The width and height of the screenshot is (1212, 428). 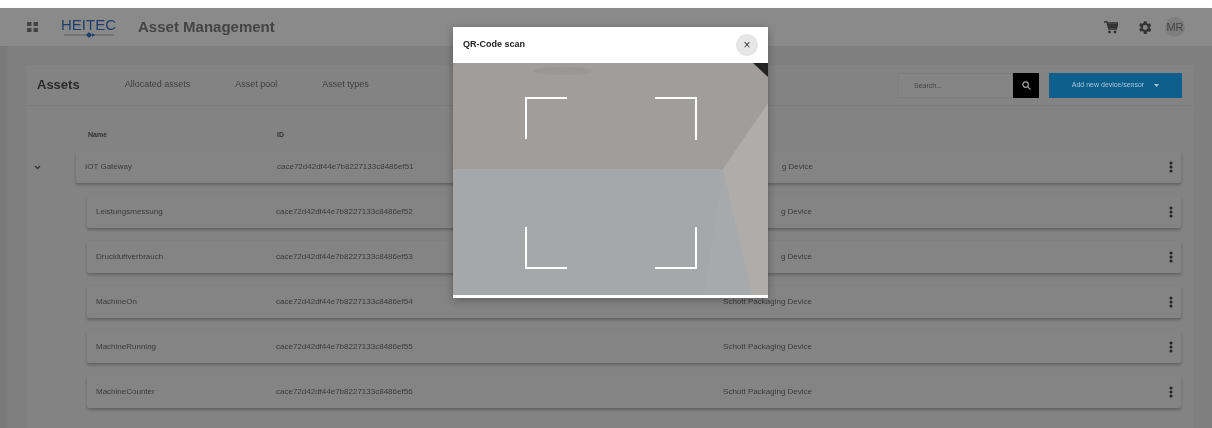 What do you see at coordinates (1175, 27) in the screenshot?
I see `user-avatar: MR` at bounding box center [1175, 27].